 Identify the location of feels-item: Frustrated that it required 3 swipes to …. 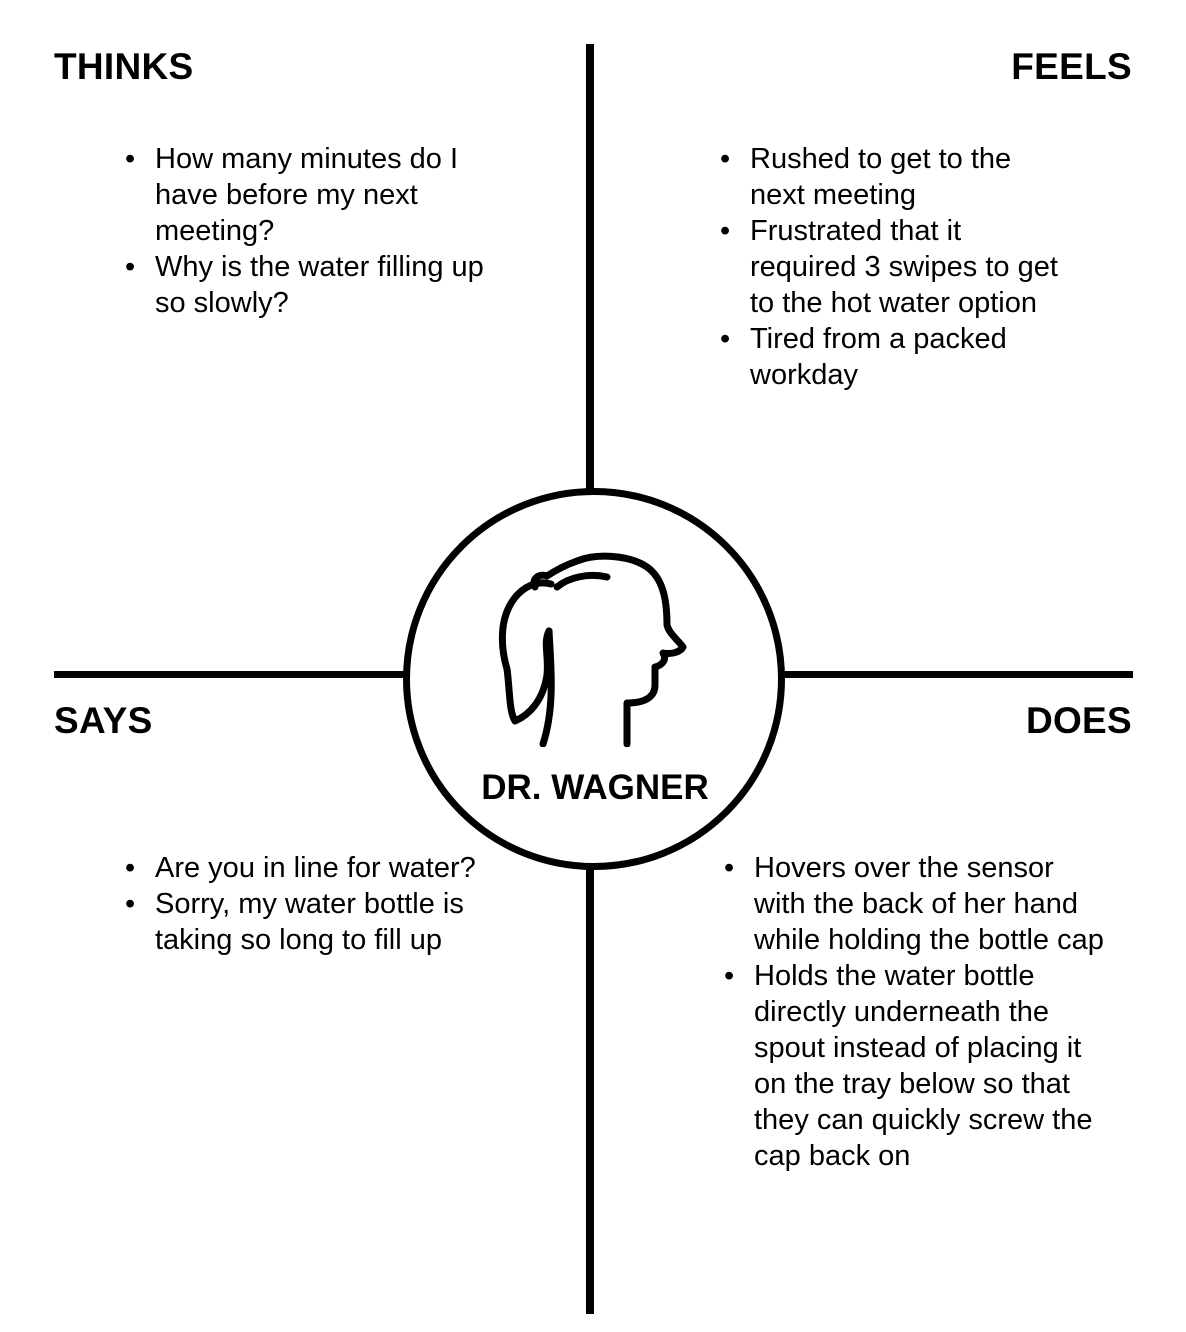
(890, 267).